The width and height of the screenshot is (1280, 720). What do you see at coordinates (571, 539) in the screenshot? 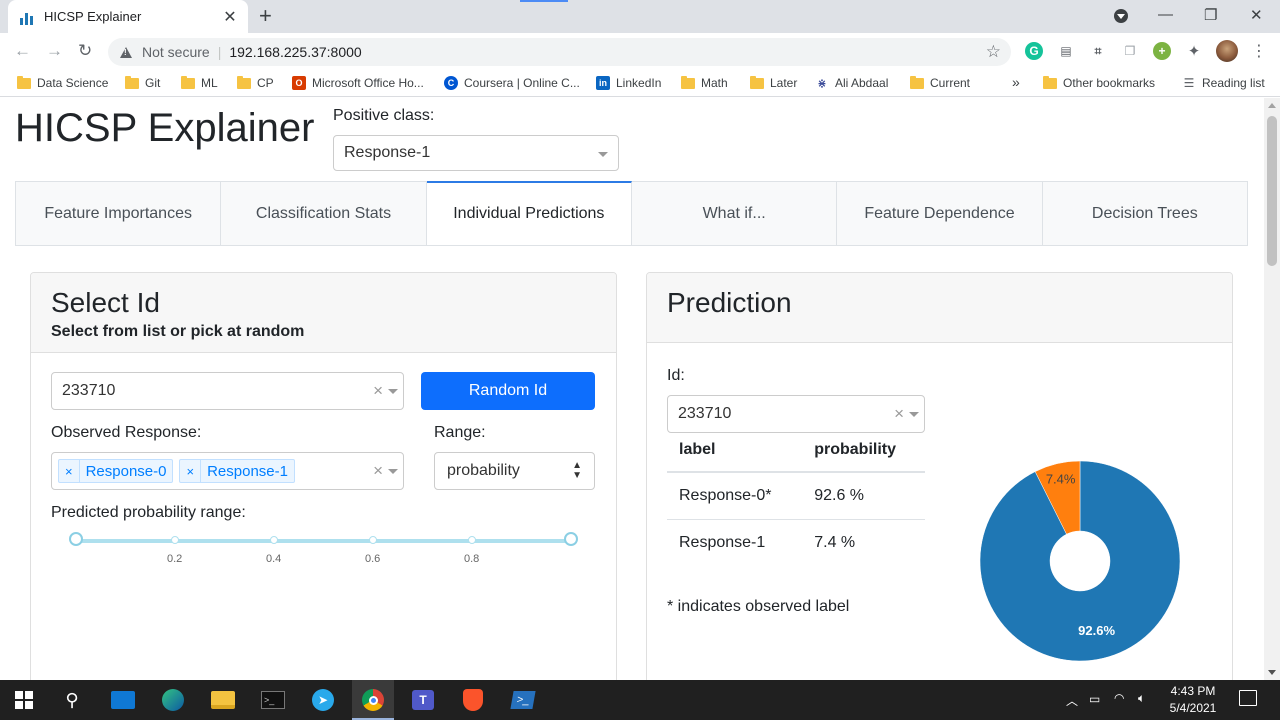
I see `slider-handle-max` at bounding box center [571, 539].